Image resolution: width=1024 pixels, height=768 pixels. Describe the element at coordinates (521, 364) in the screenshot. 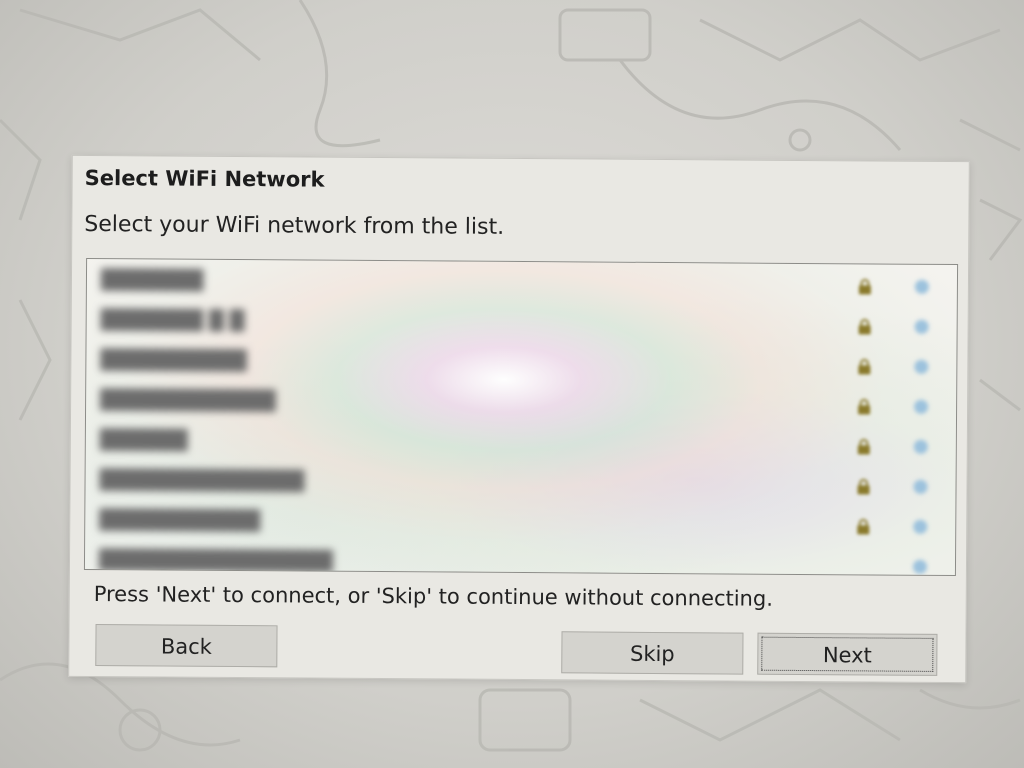

I see `network-row: ██████████` at that location.